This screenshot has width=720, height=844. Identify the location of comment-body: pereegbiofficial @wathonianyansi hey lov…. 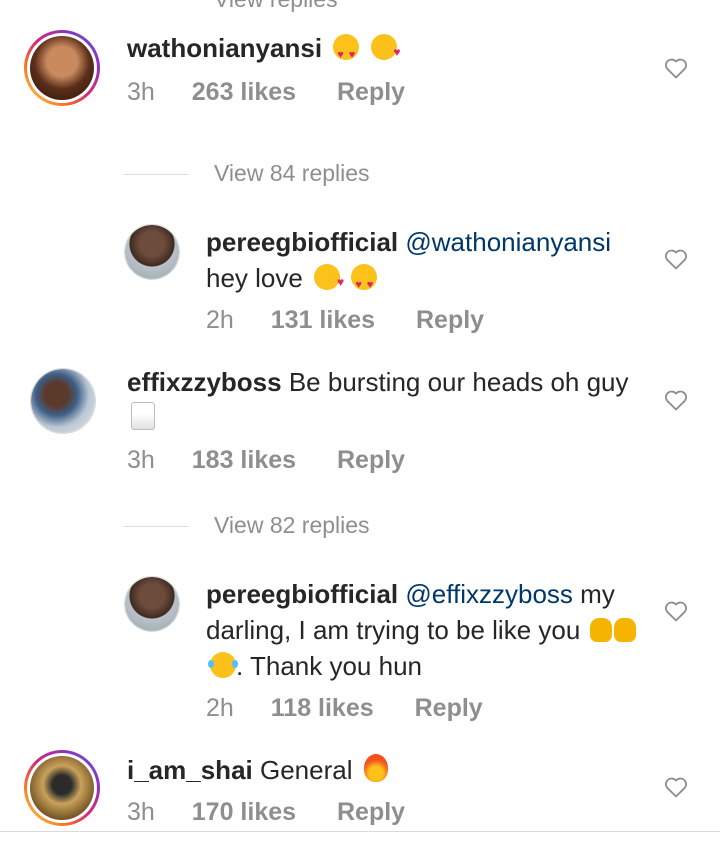
(426, 263).